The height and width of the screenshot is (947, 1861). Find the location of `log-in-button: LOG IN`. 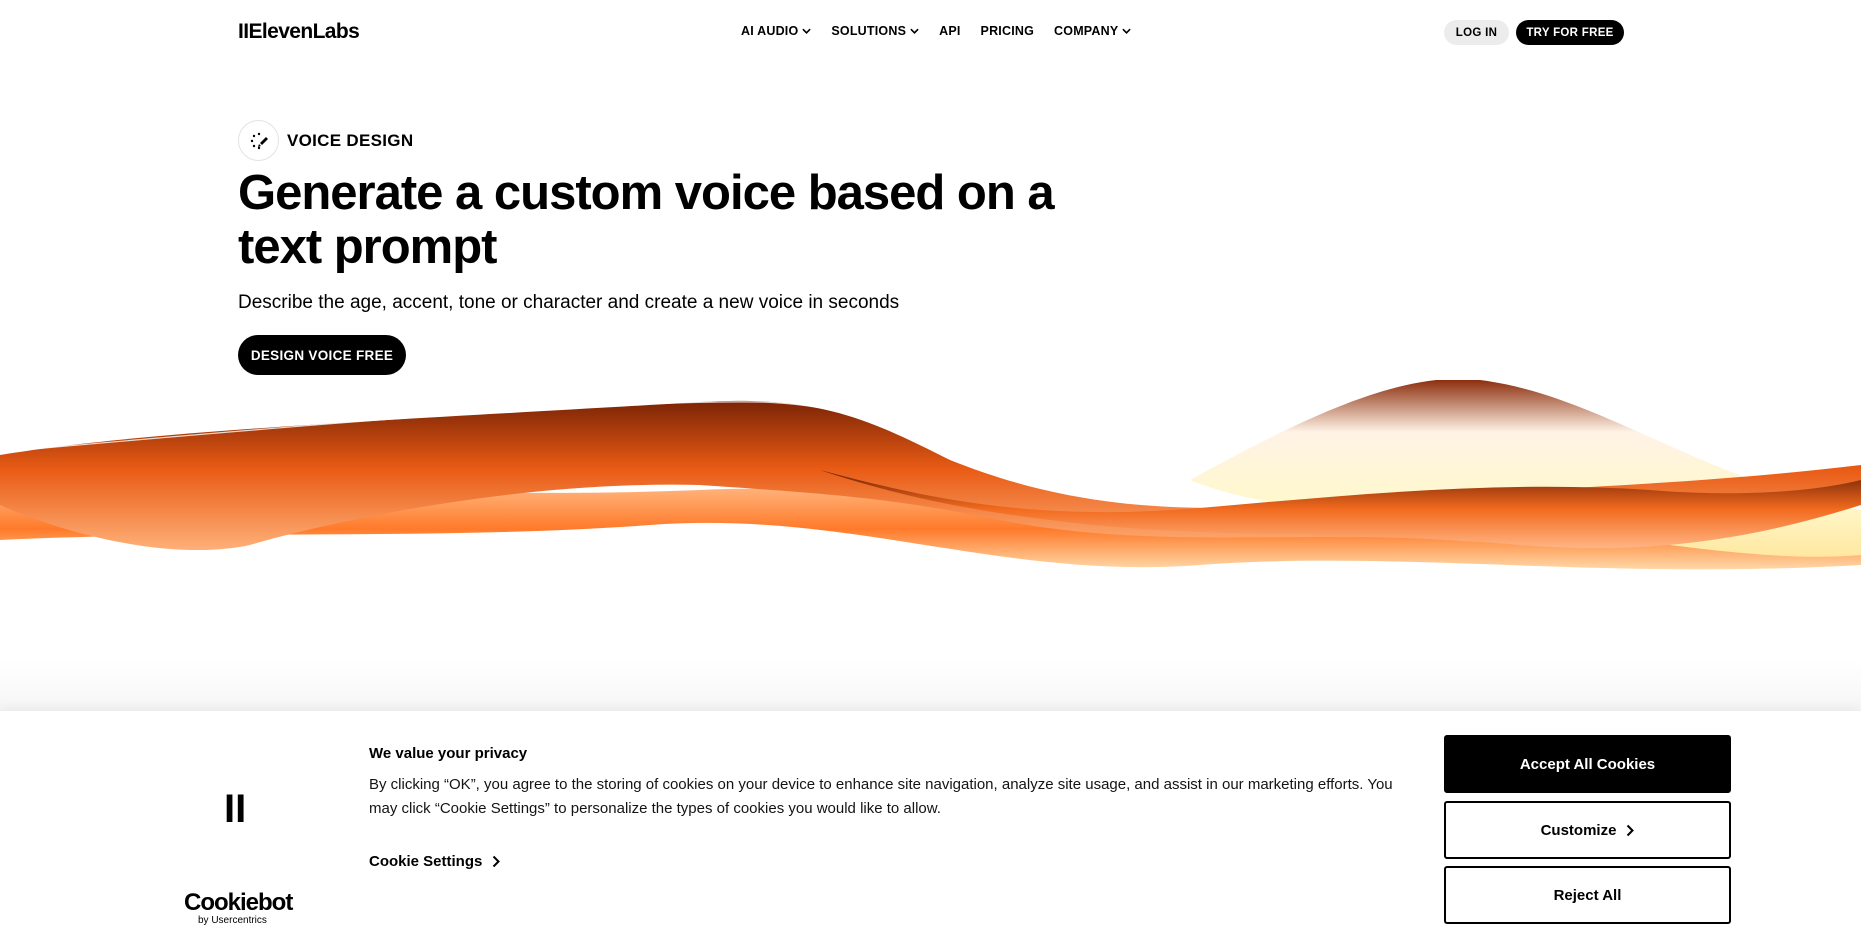

log-in-button: LOG IN is located at coordinates (1476, 32).